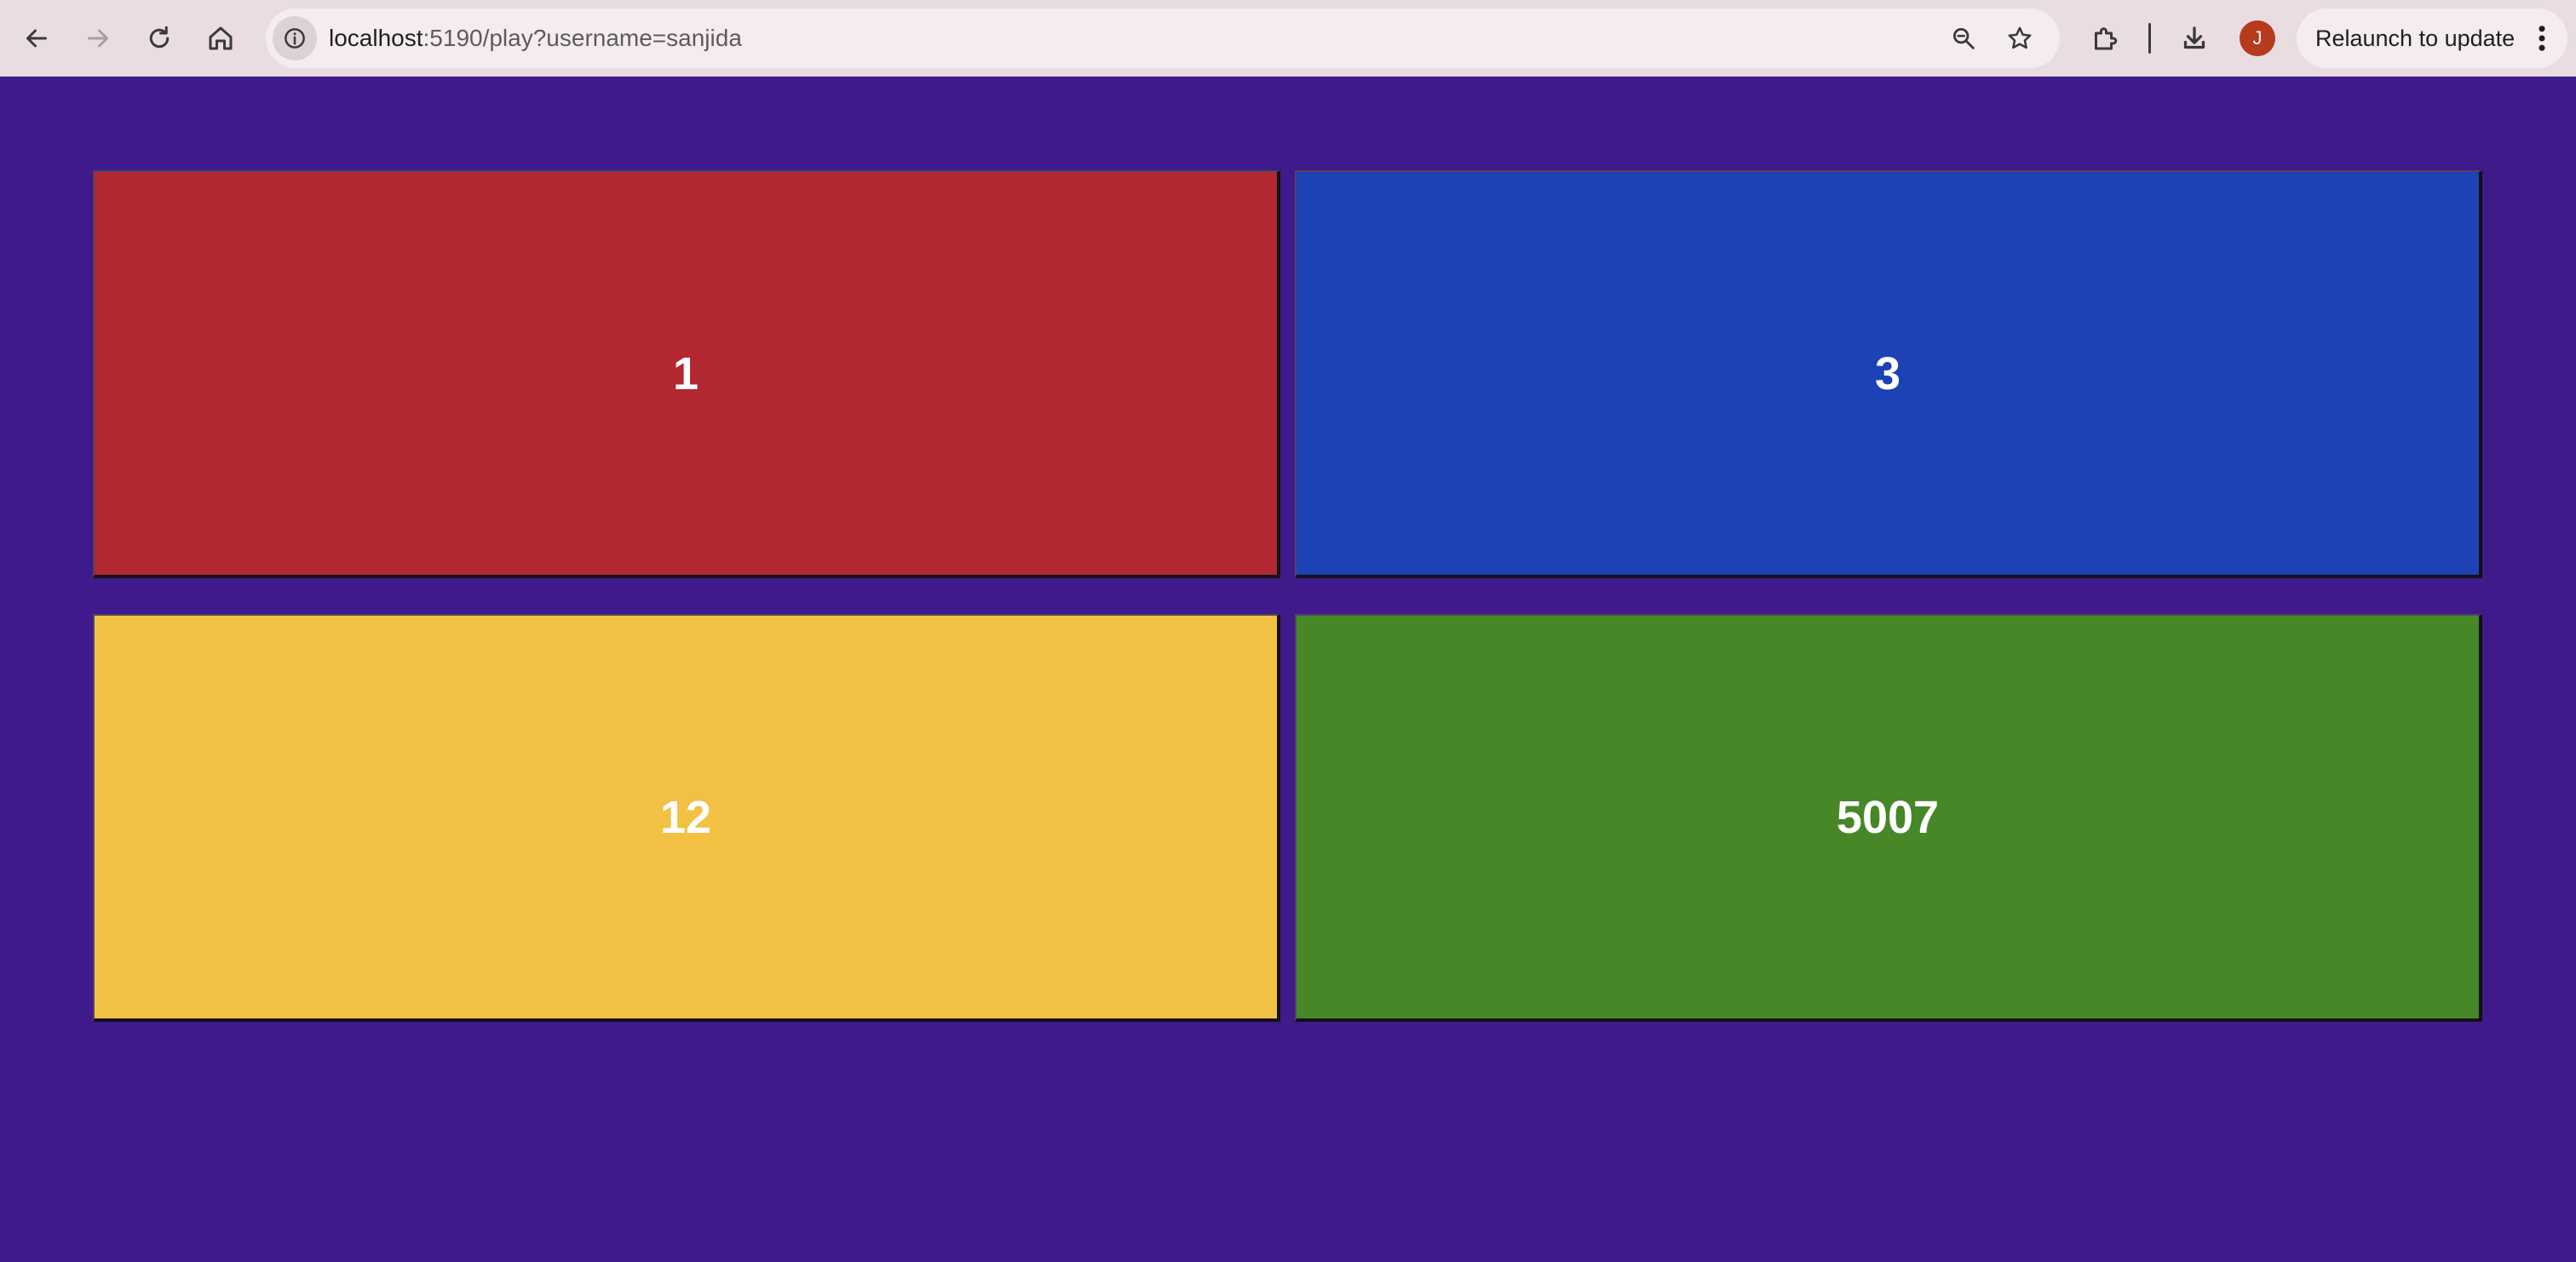 The width and height of the screenshot is (2576, 1262). I want to click on answer-tile-green: 5007, so click(1889, 818).